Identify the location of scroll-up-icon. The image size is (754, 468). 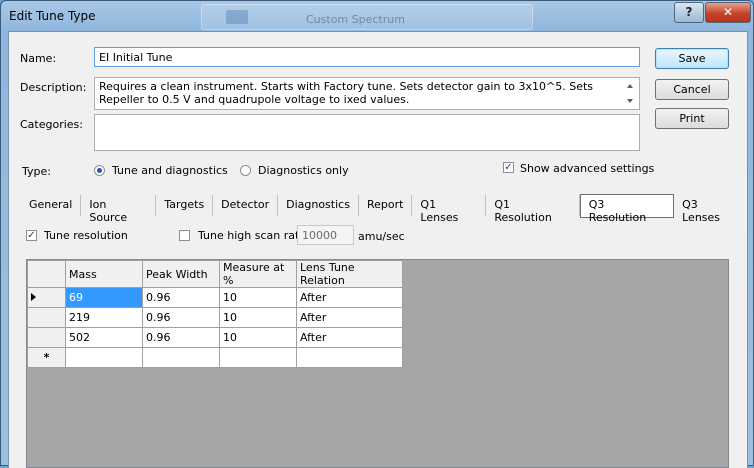
(630, 86).